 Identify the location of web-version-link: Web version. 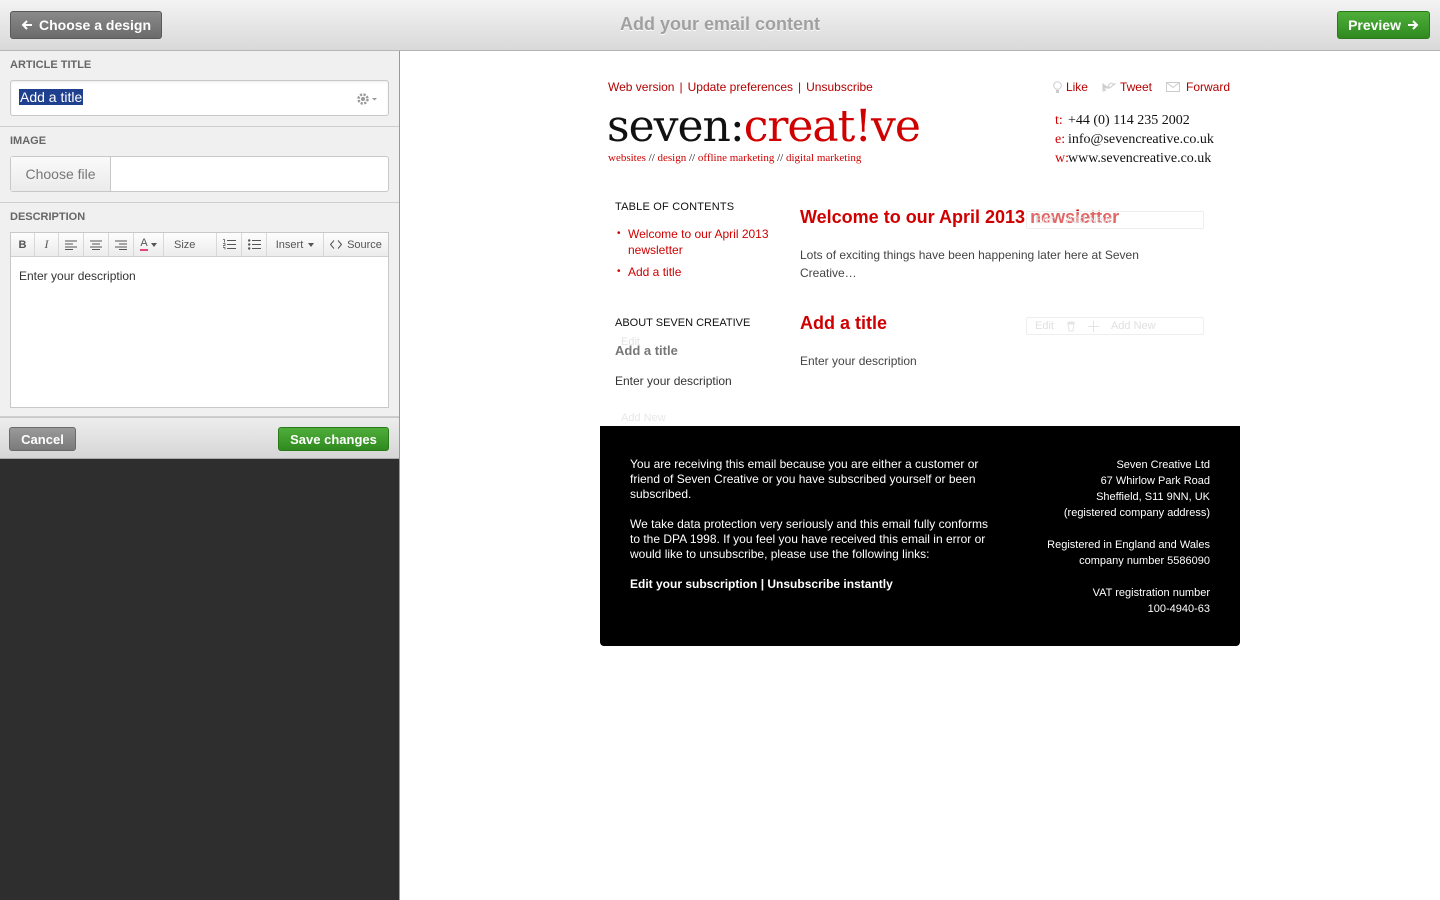
(641, 87).